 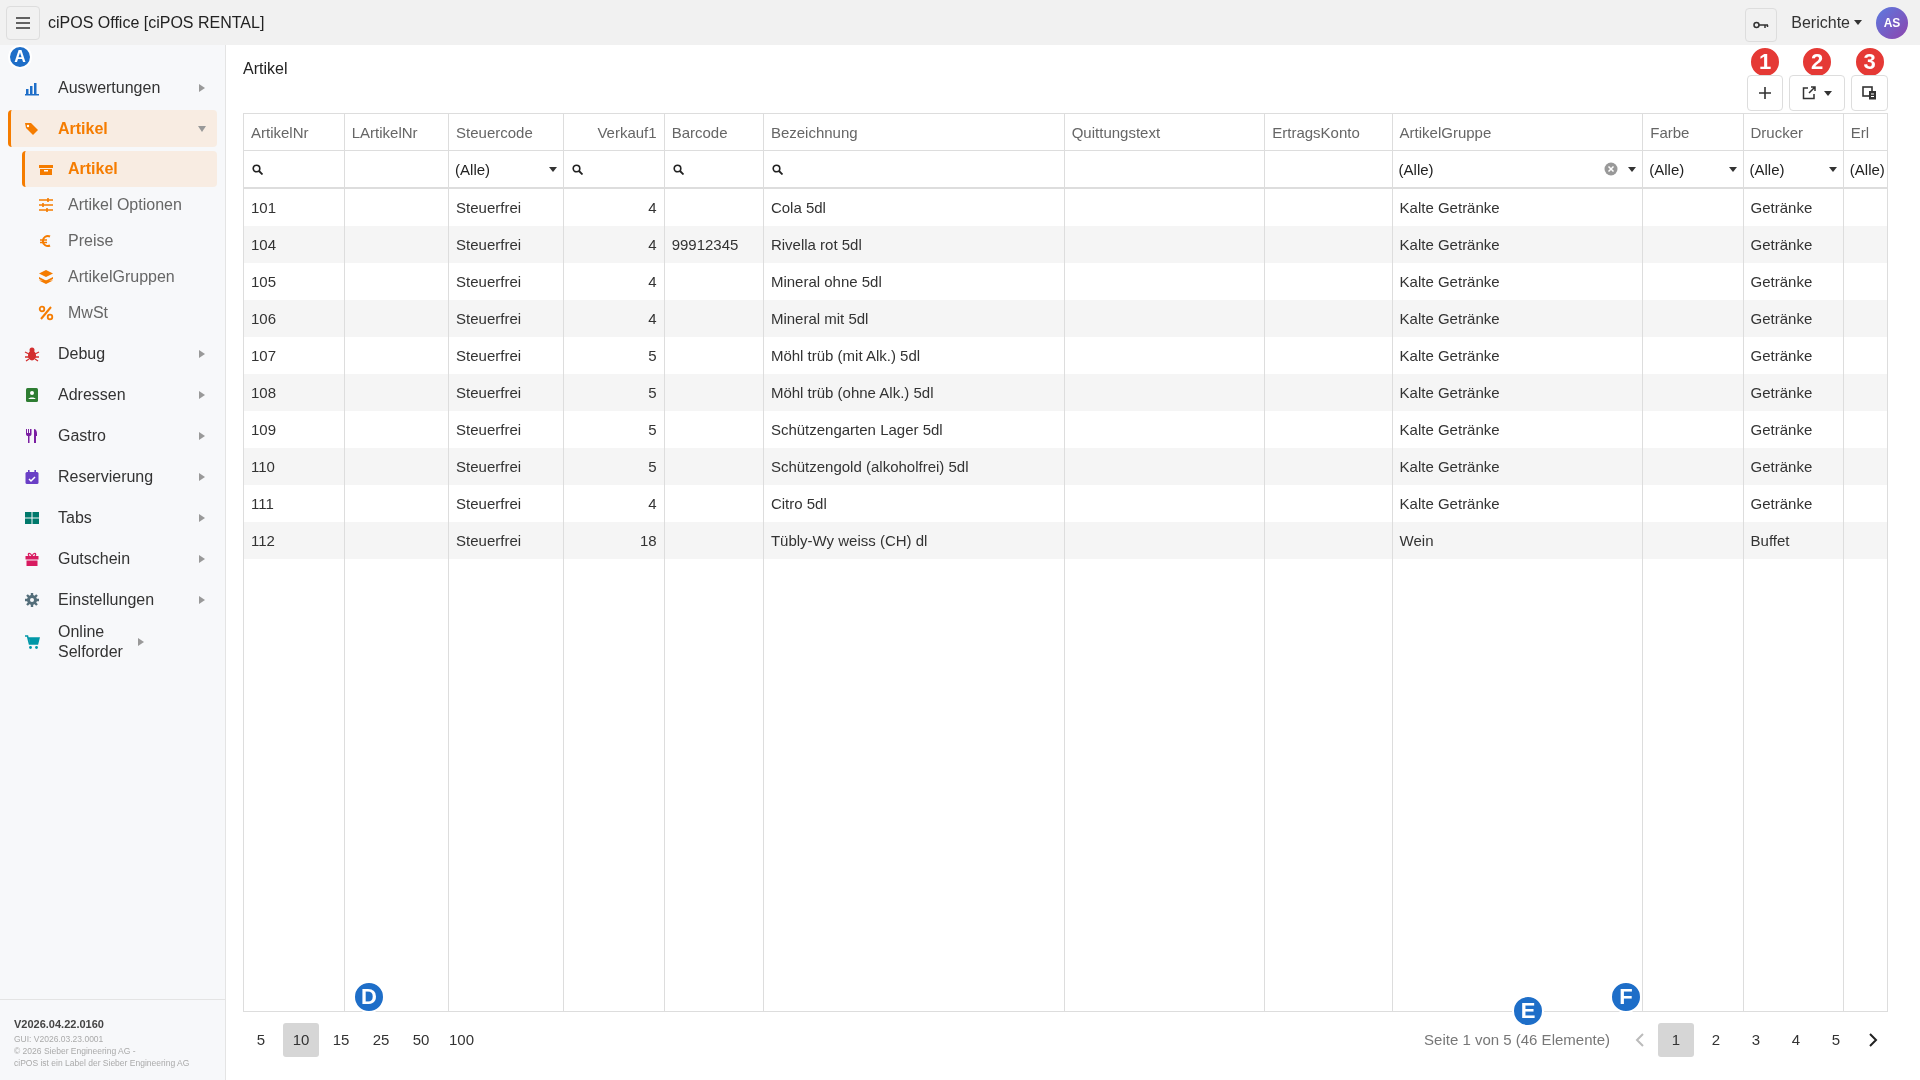 I want to click on column-header: LArtikelNr, so click(x=396, y=132).